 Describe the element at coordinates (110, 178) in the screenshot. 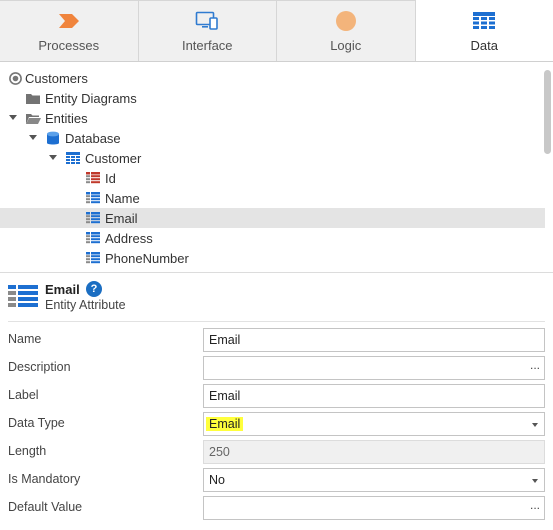

I see `tree-item-label: Id` at that location.